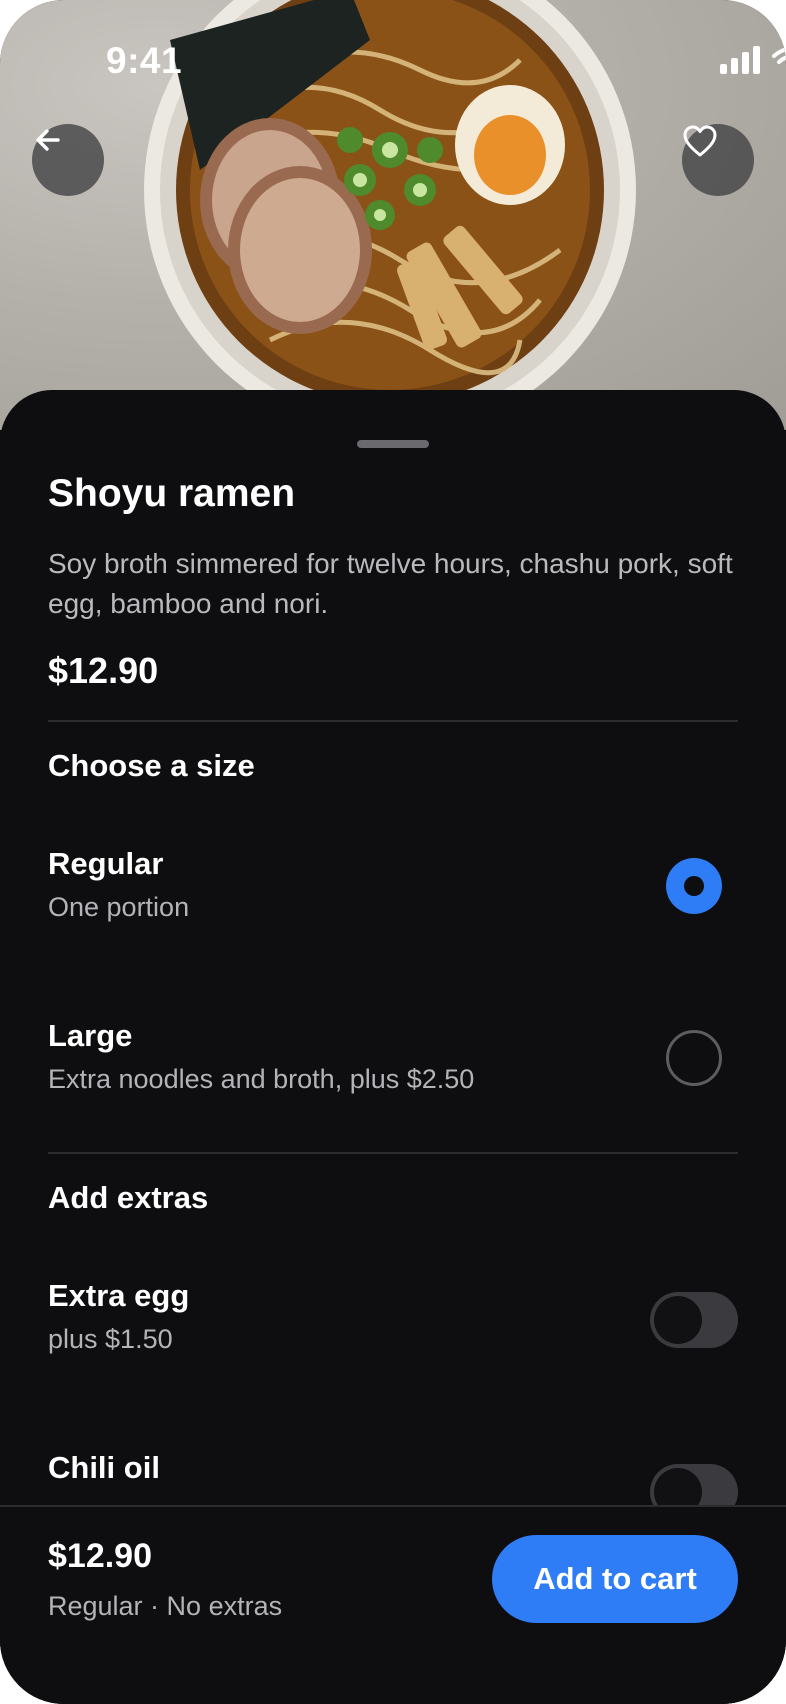 Image resolution: width=786 pixels, height=1704 pixels. Describe the element at coordinates (103, 670) in the screenshot. I see `item-price: $12.90` at that location.